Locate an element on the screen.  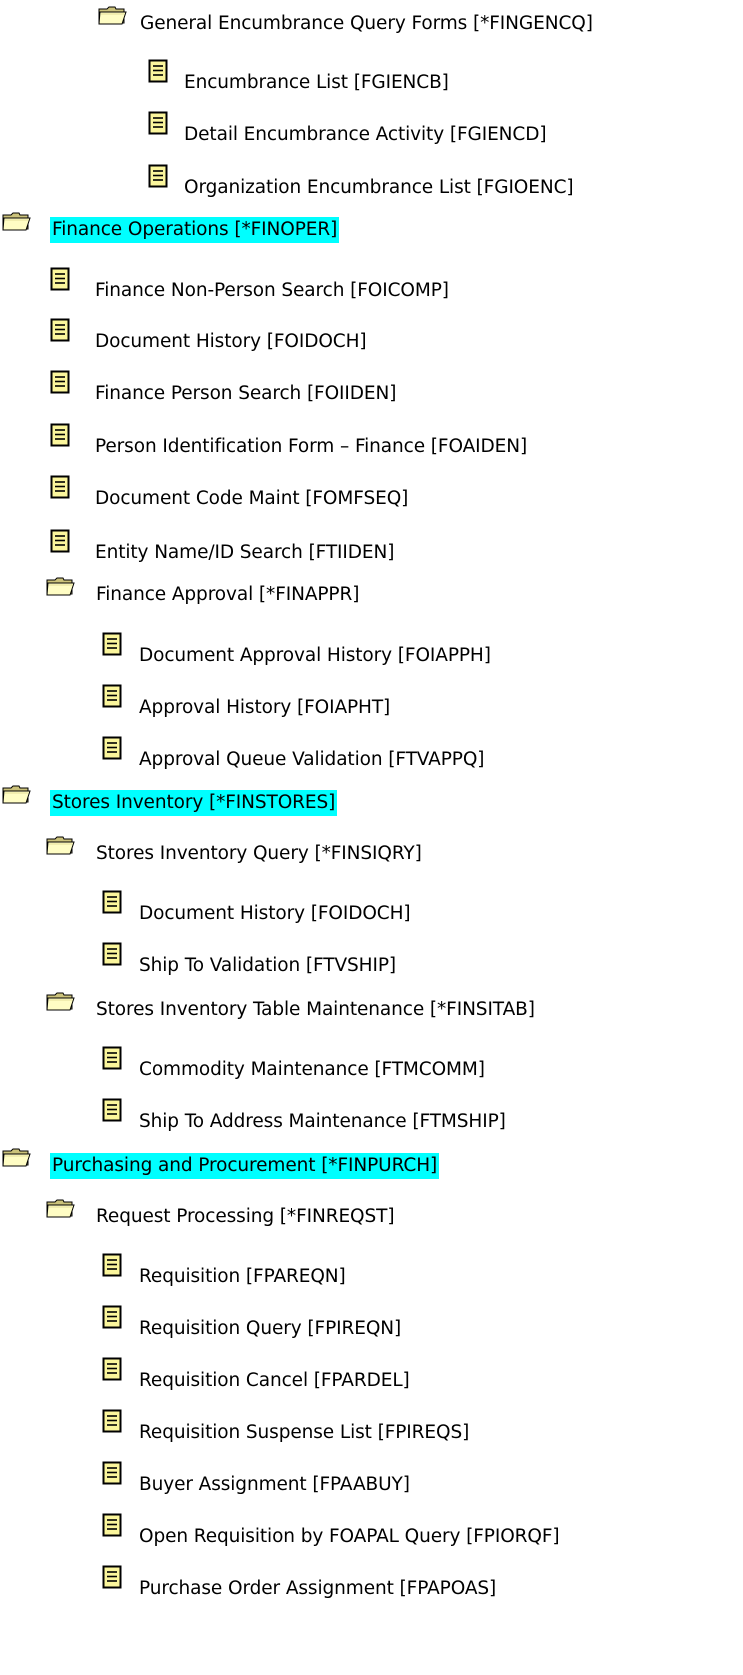
tree-document-item: Ship To Validation [FTVSHIP] is located at coordinates (371, 958).